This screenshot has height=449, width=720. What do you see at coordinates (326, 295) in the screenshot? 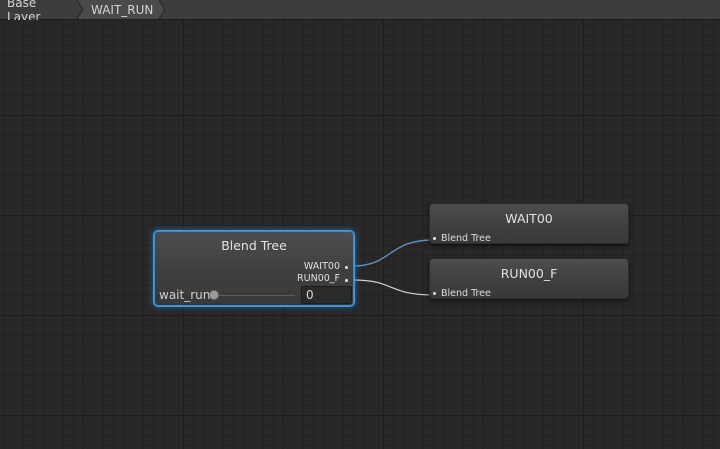
I see `parameter-value-field: 0` at bounding box center [326, 295].